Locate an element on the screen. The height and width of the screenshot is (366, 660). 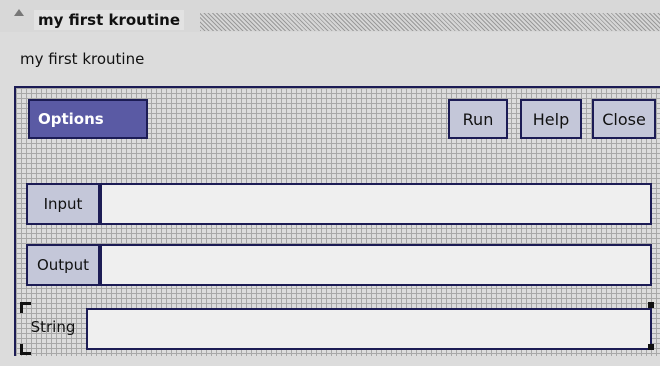
resize-handle-bottom-right is located at coordinates (651, 347).